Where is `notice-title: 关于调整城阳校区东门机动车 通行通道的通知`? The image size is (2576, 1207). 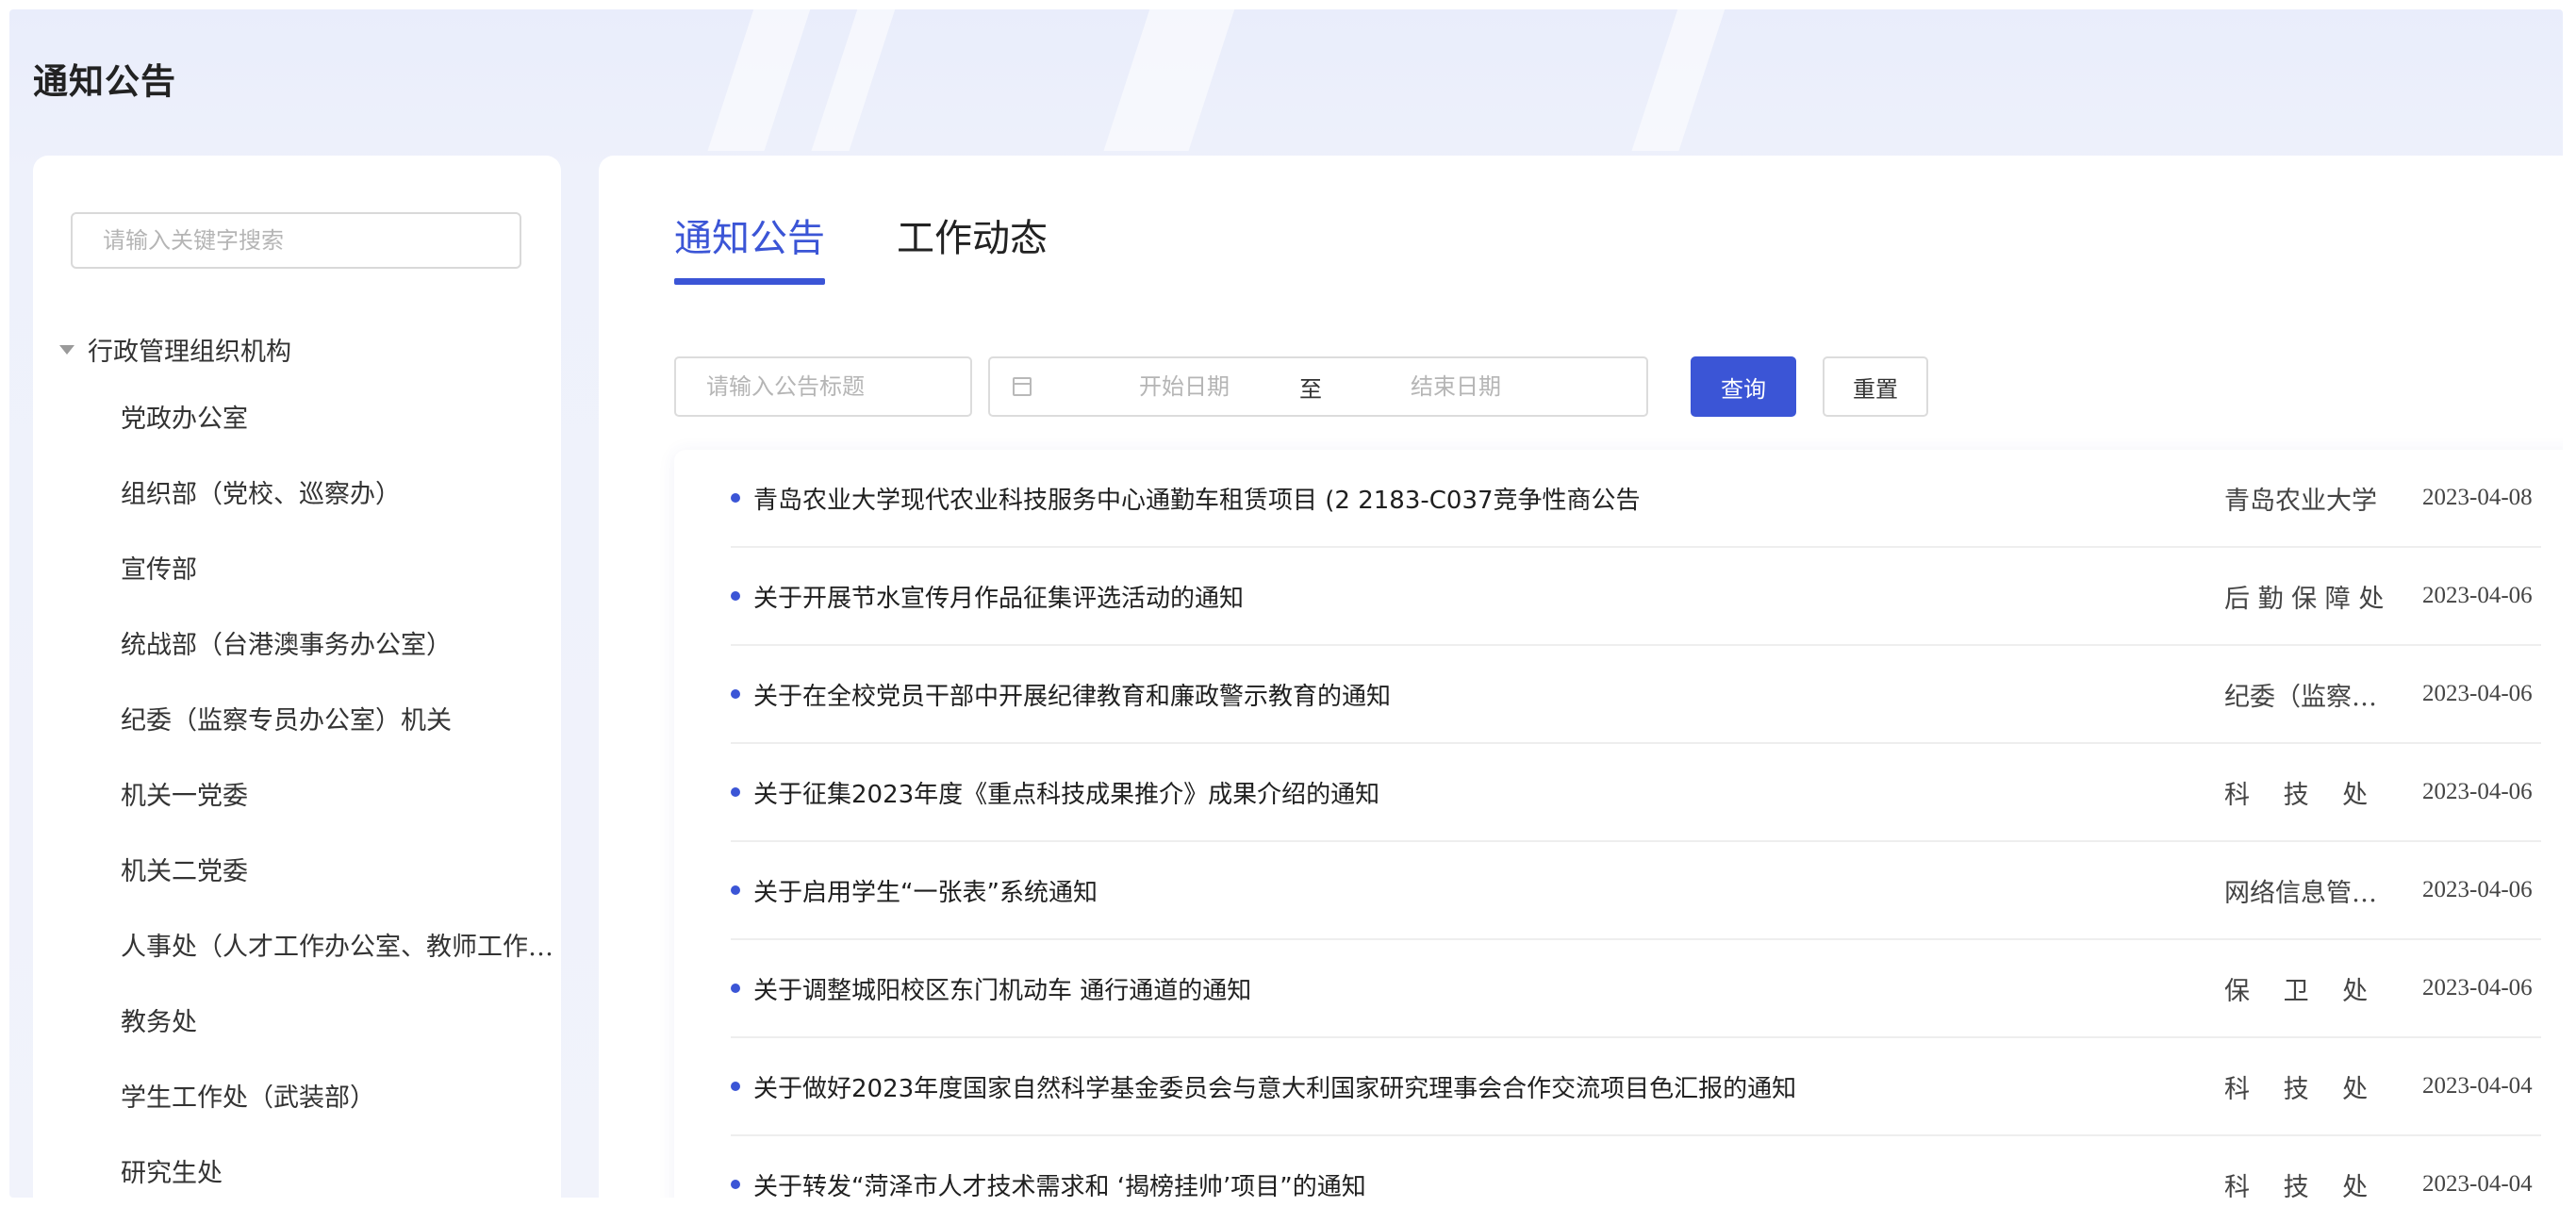
notice-title: 关于调整城阳校区东门机动车 通行通道的通知 is located at coordinates (1488, 988).